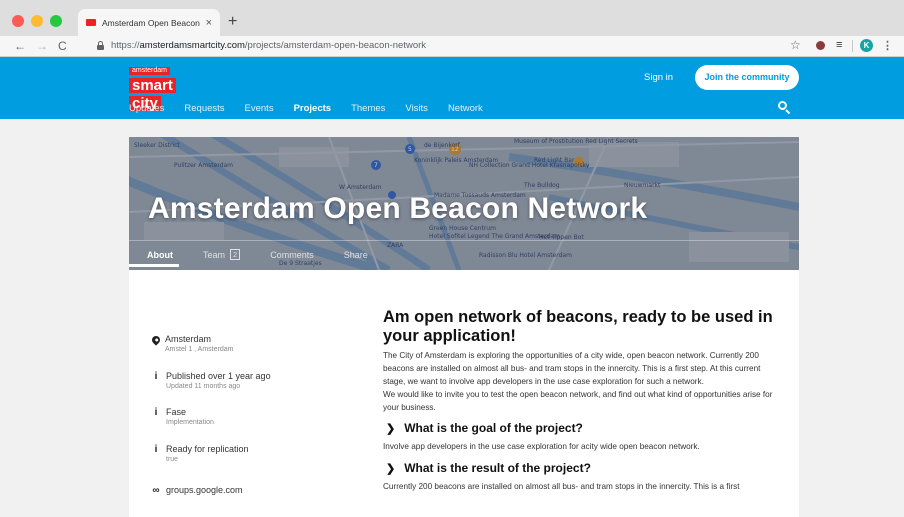 The height and width of the screenshot is (517, 904). What do you see at coordinates (154, 265) in the screenshot?
I see `active-tab-indicator` at bounding box center [154, 265].